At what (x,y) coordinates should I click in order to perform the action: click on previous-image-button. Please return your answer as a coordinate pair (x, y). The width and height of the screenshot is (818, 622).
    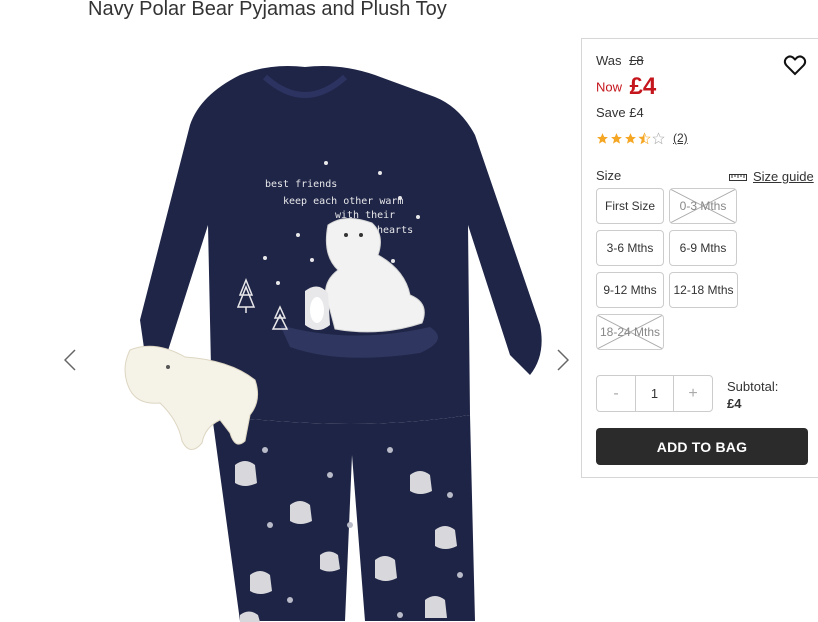
    Looking at the image, I should click on (70, 360).